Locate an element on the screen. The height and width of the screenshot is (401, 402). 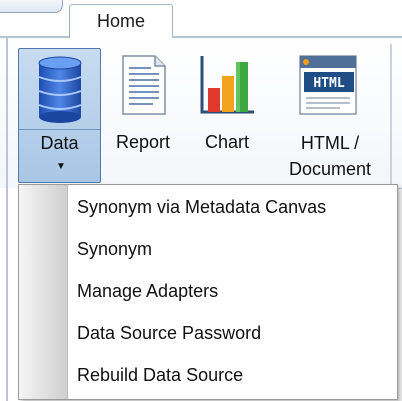
report-button-label: Report is located at coordinates (143, 142).